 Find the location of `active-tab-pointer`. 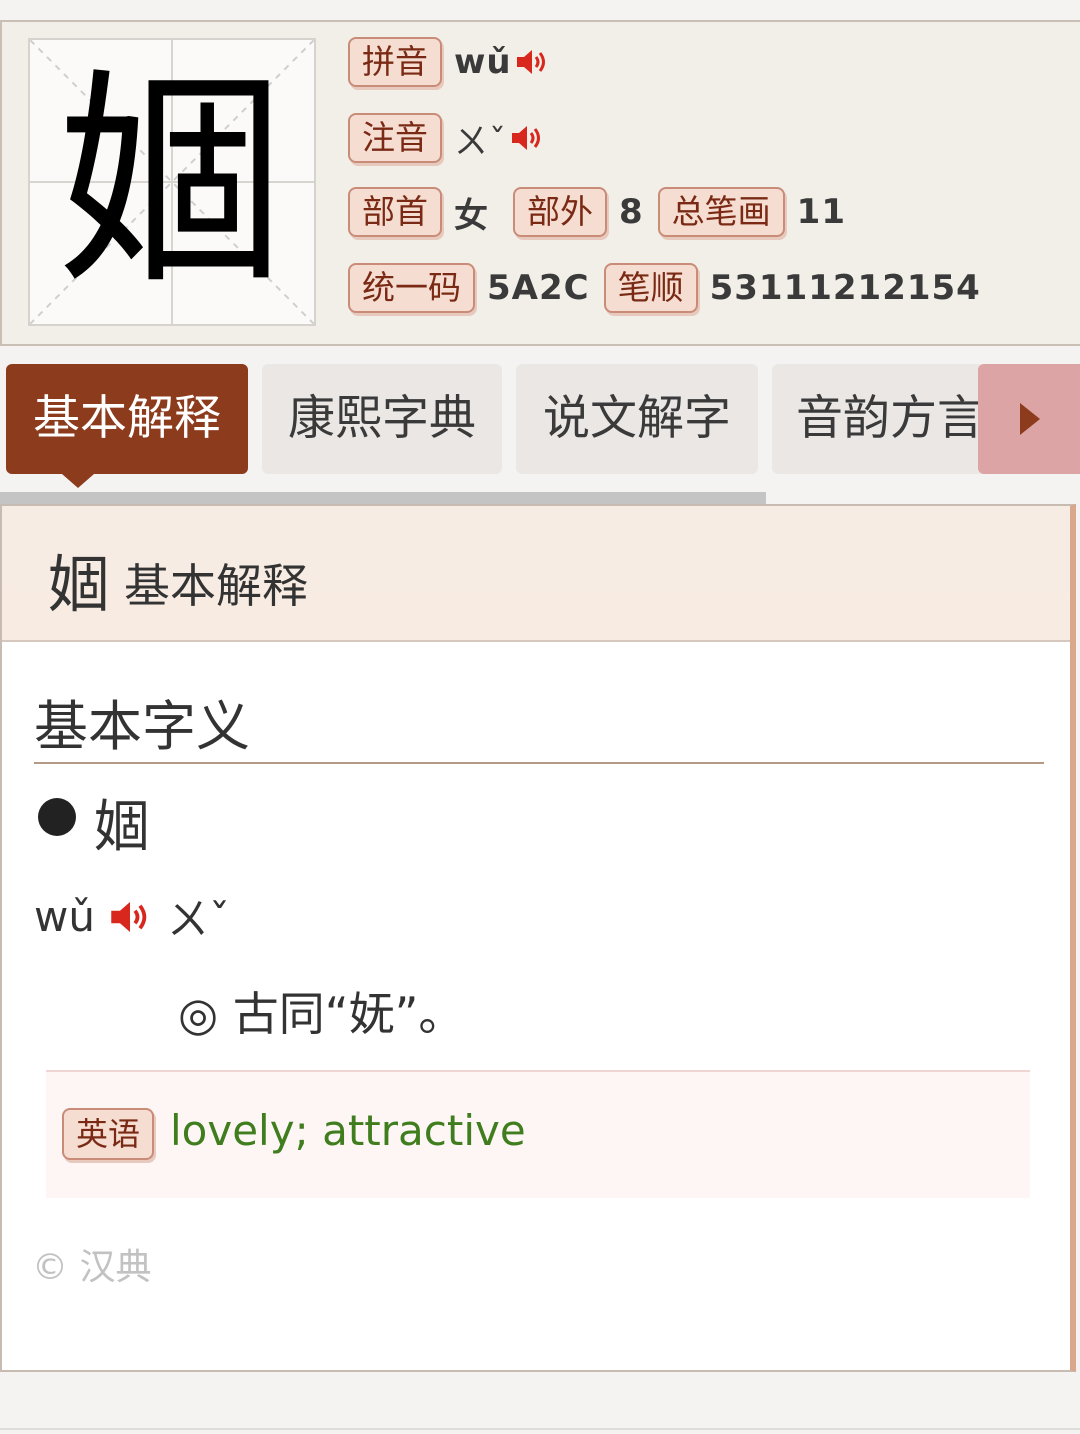

active-tab-pointer is located at coordinates (78, 481).